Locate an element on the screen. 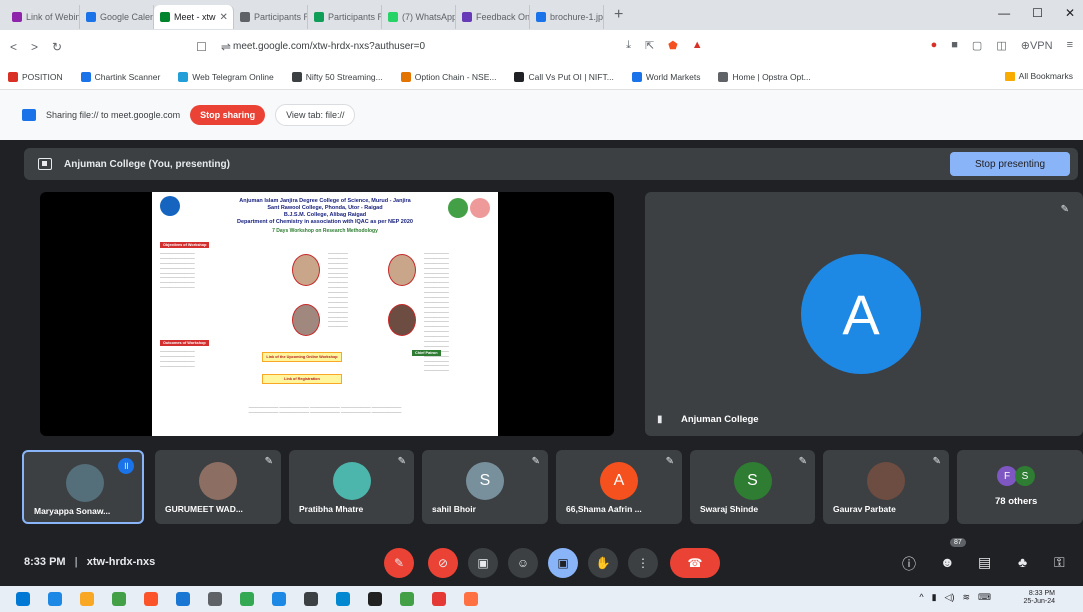 Image resolution: width=1083 pixels, height=612 pixels. phone-hangup-icon: ☎ is located at coordinates (695, 563).